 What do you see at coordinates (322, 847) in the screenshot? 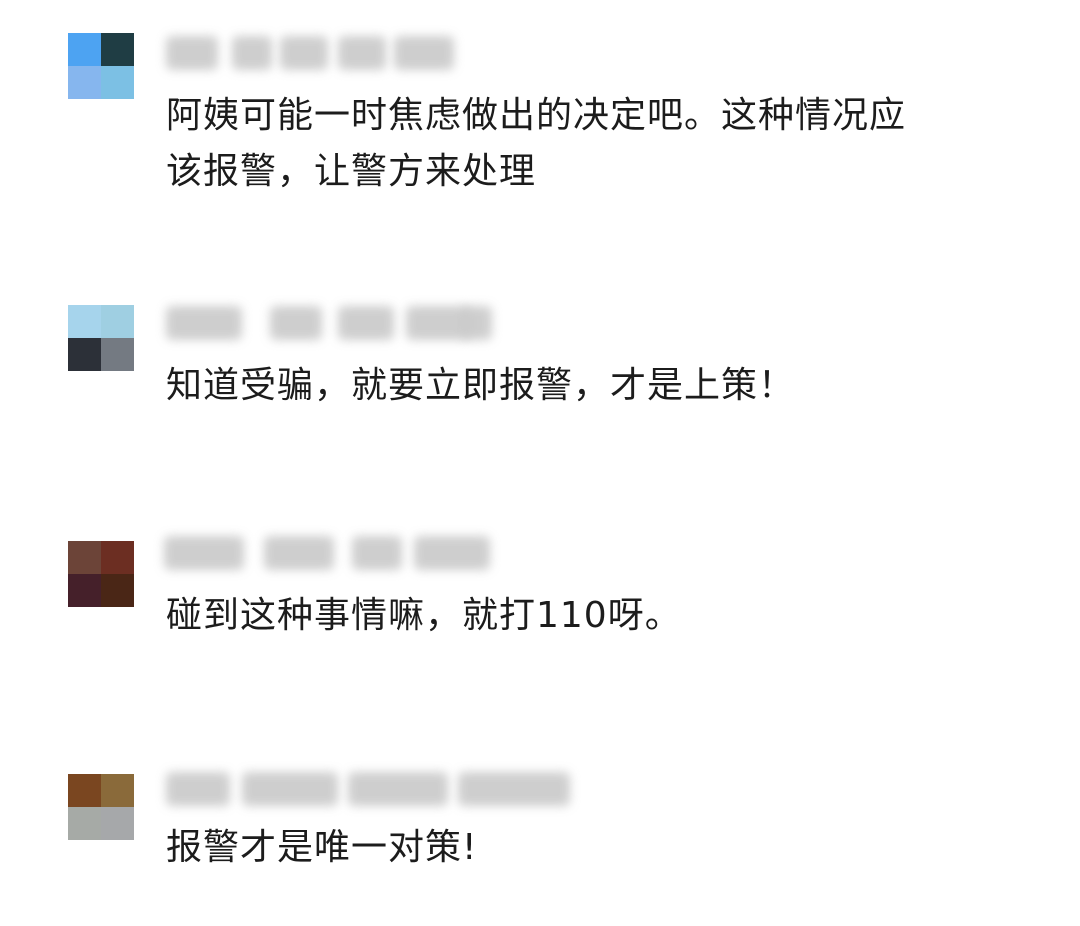
I see `comment-text: 报警才是唯一对策!` at bounding box center [322, 847].